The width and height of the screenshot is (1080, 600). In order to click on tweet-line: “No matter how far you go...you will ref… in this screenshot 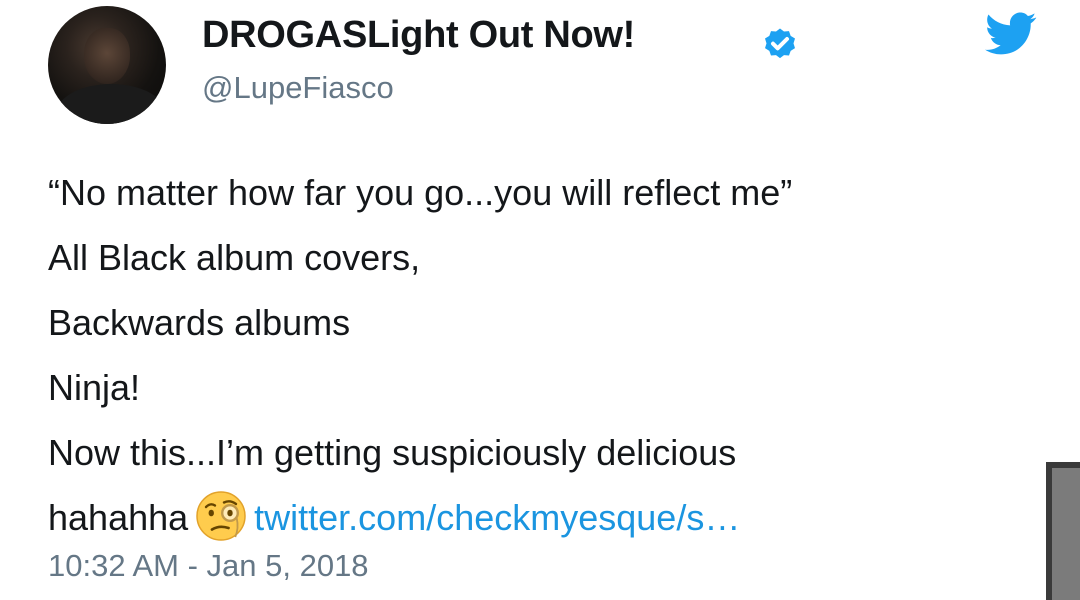, I will do `click(420, 192)`.